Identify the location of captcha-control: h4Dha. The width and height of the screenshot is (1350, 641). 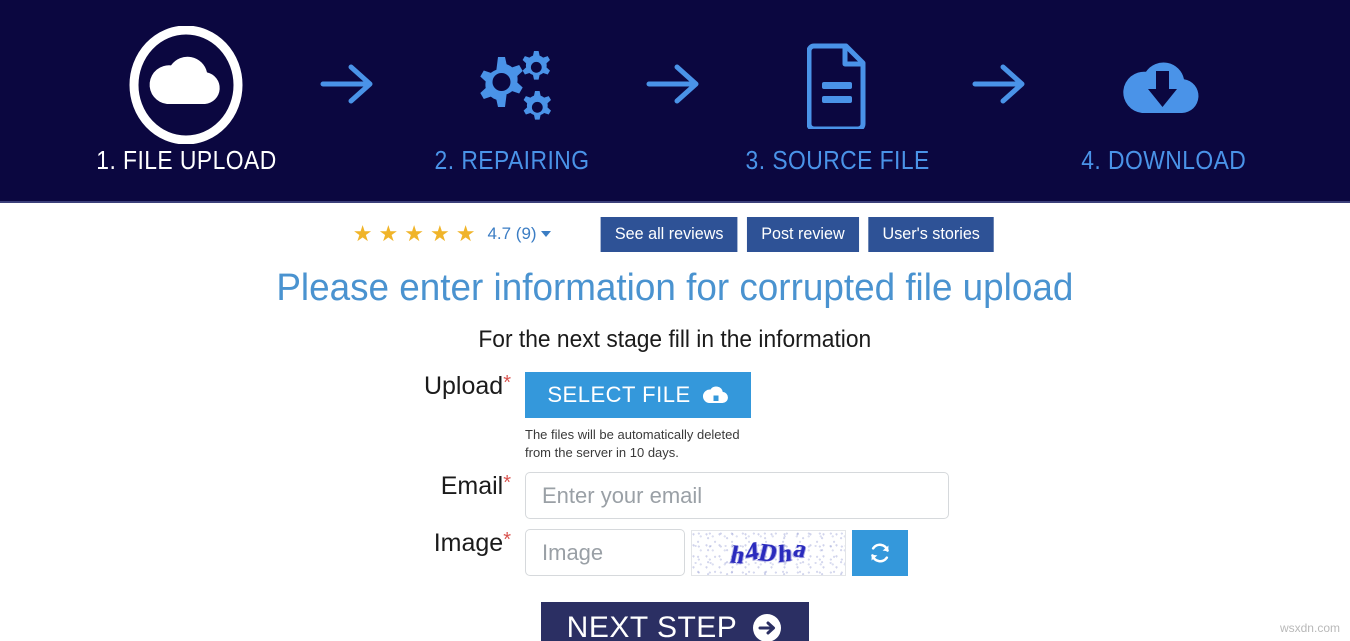
(757, 552).